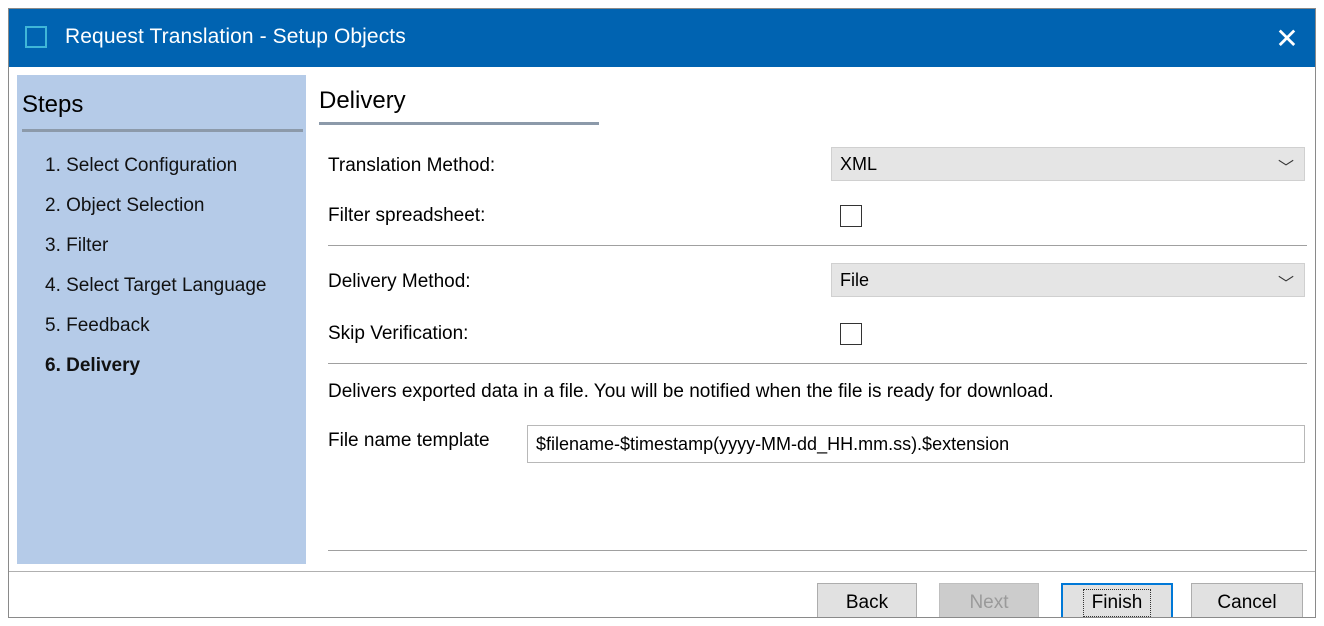  I want to click on next-button-label: Next, so click(989, 602).